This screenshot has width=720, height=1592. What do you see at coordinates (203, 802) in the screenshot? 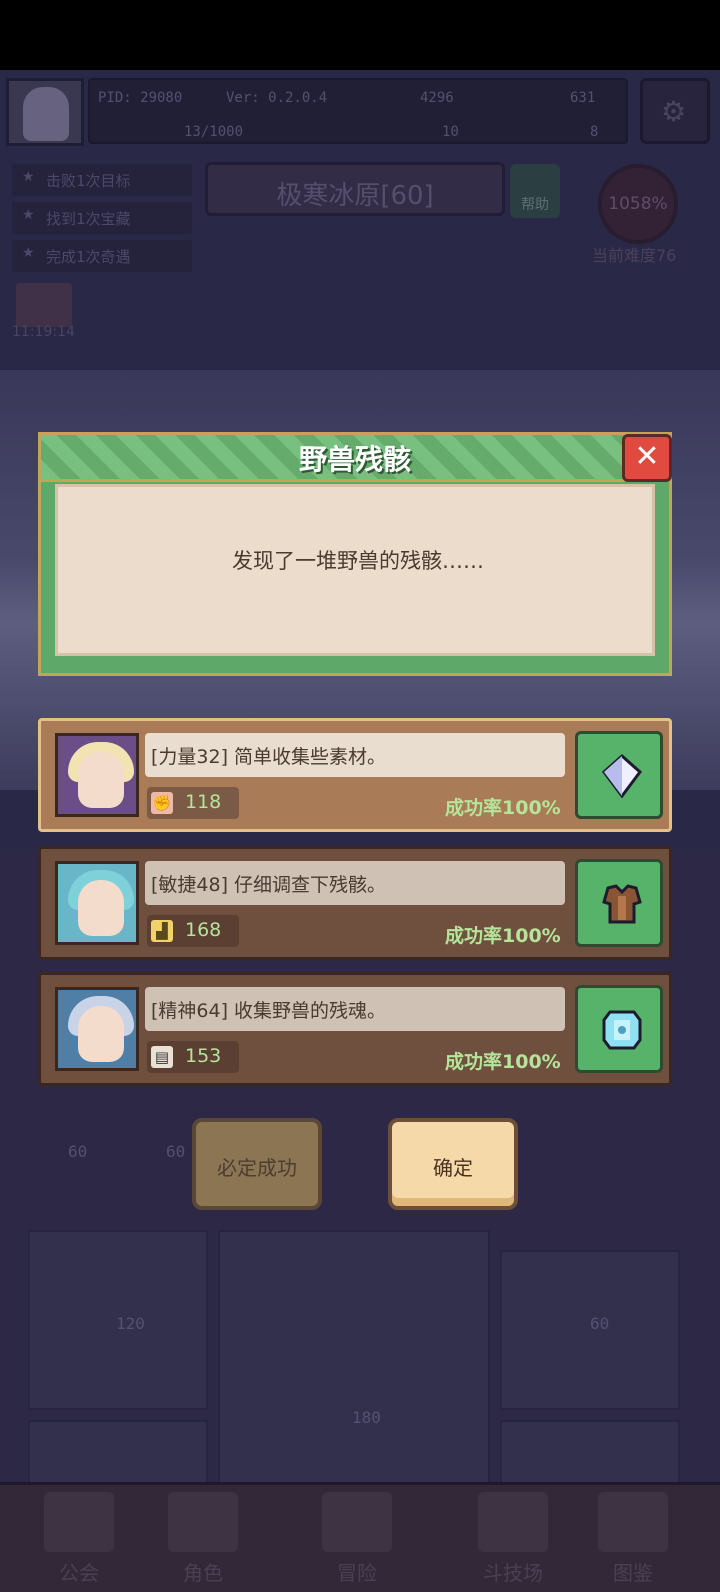
I see `cost-value: 118` at bounding box center [203, 802].